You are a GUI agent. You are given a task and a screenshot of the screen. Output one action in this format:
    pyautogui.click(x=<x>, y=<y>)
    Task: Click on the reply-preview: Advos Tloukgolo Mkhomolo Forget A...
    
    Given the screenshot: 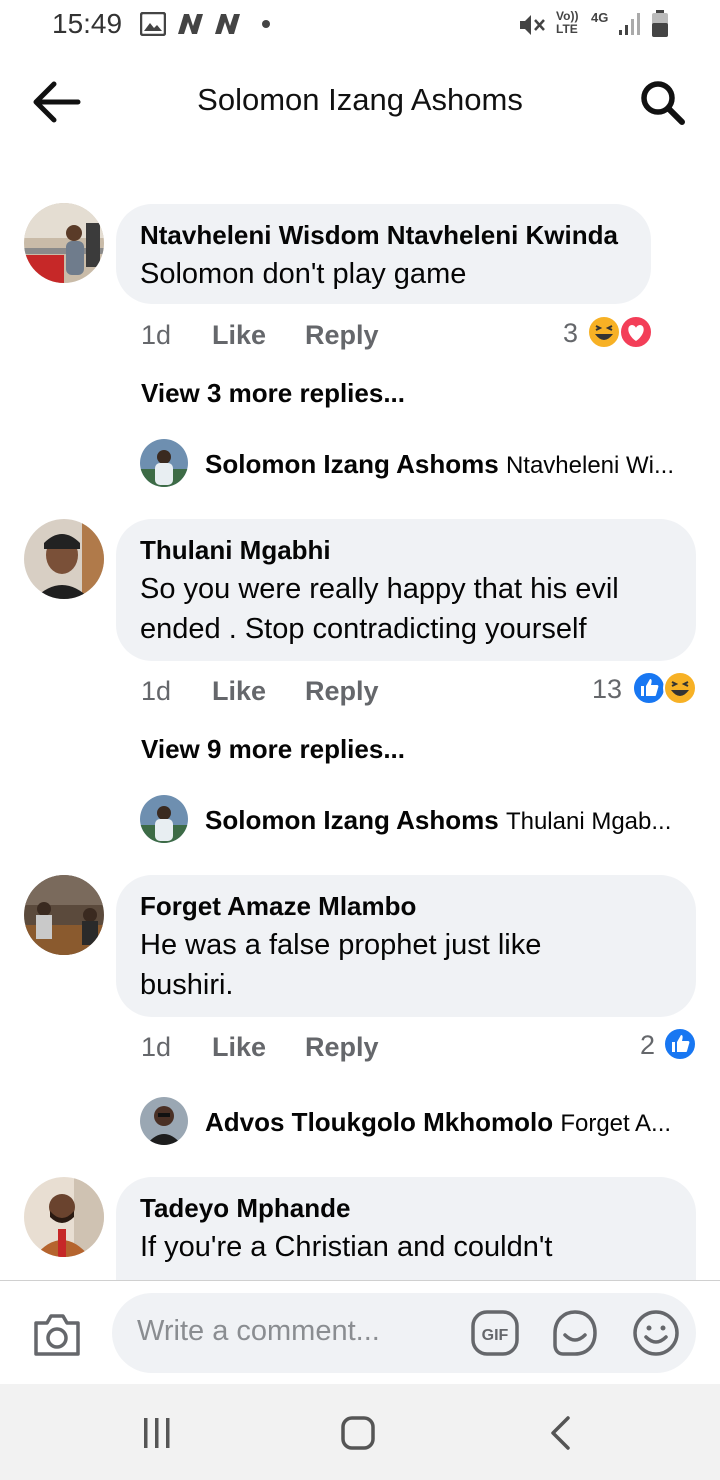 What is the action you would take?
    pyautogui.click(x=438, y=1122)
    